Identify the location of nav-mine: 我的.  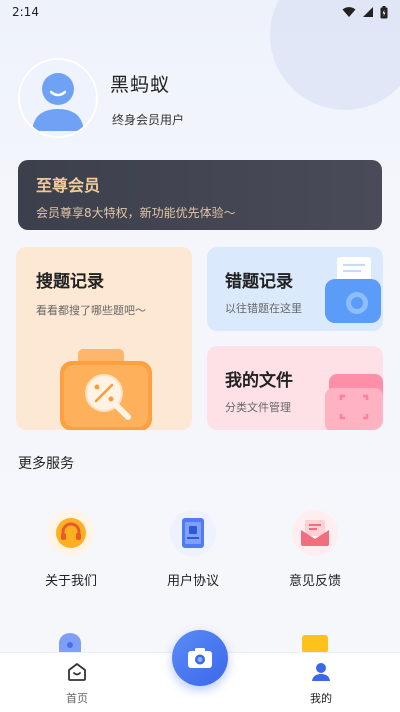
(321, 683).